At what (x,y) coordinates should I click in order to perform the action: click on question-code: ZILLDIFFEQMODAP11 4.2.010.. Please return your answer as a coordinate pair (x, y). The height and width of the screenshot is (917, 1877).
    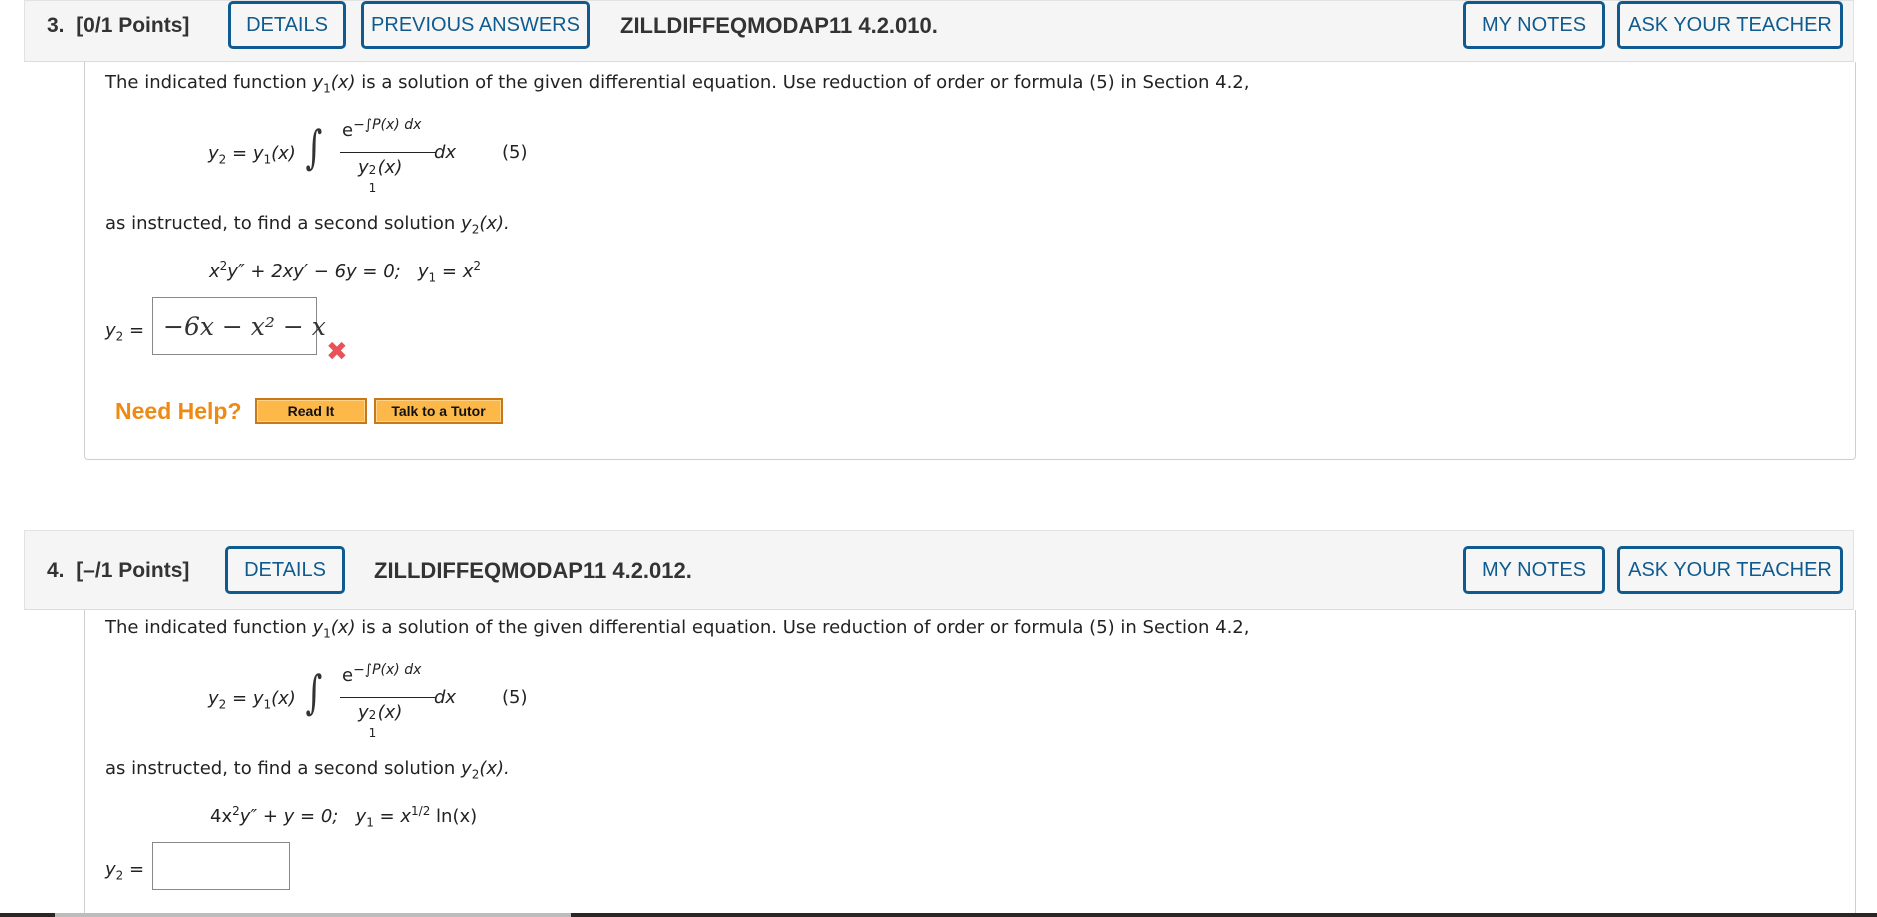
    Looking at the image, I should click on (779, 25).